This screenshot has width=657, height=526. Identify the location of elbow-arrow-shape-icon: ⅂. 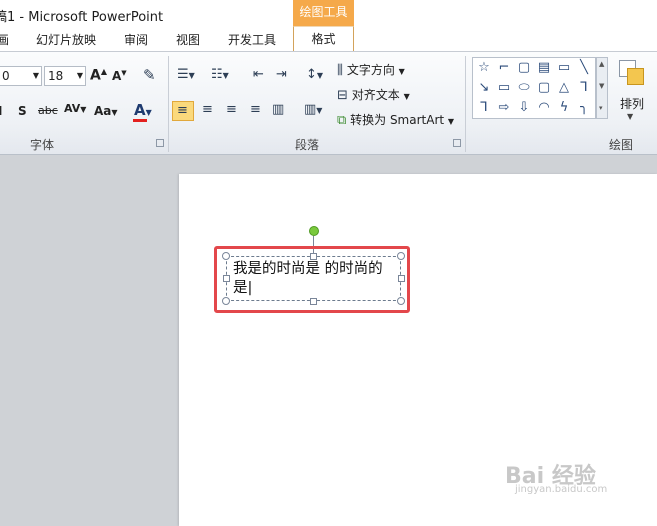
(484, 108).